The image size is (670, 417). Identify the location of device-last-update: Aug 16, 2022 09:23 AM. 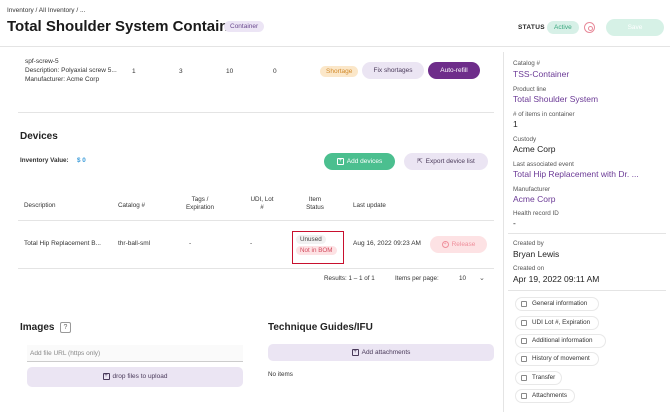
(387, 243).